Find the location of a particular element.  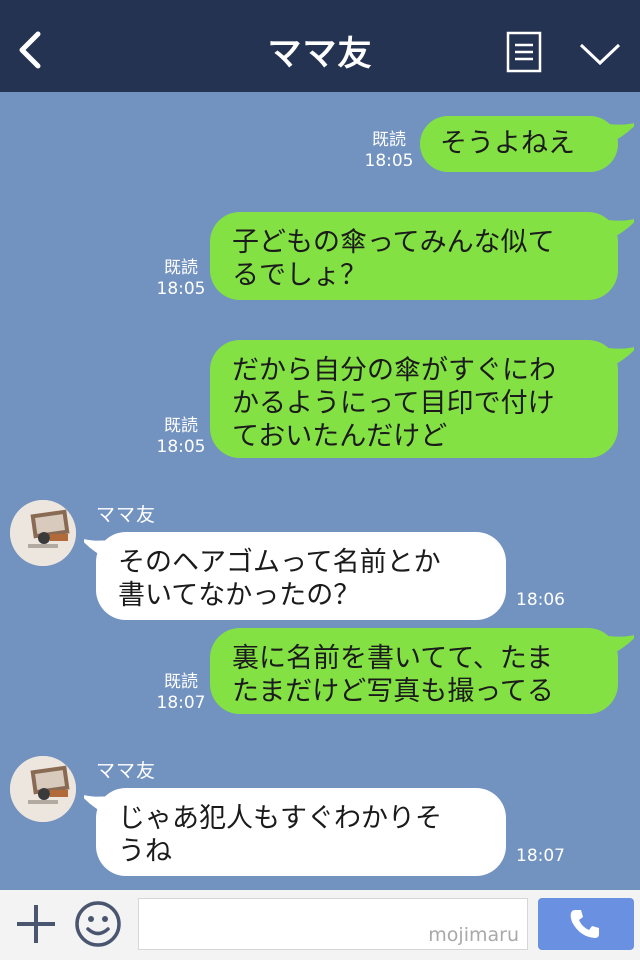

message-line: 子どもの傘ってみんな似て is located at coordinates (393, 242).